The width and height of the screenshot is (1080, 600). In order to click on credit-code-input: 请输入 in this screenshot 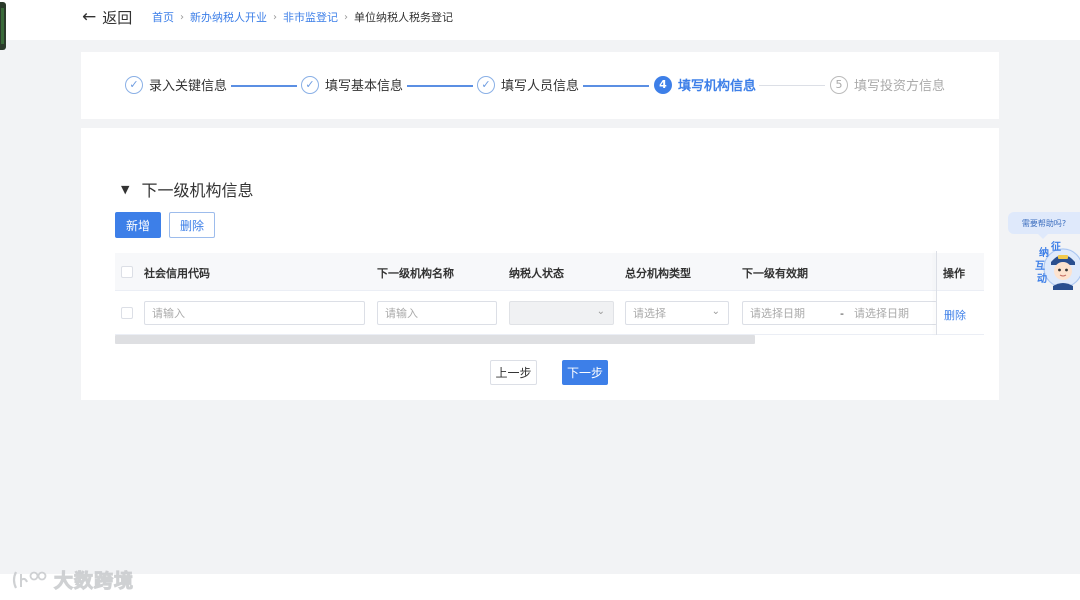, I will do `click(254, 313)`.